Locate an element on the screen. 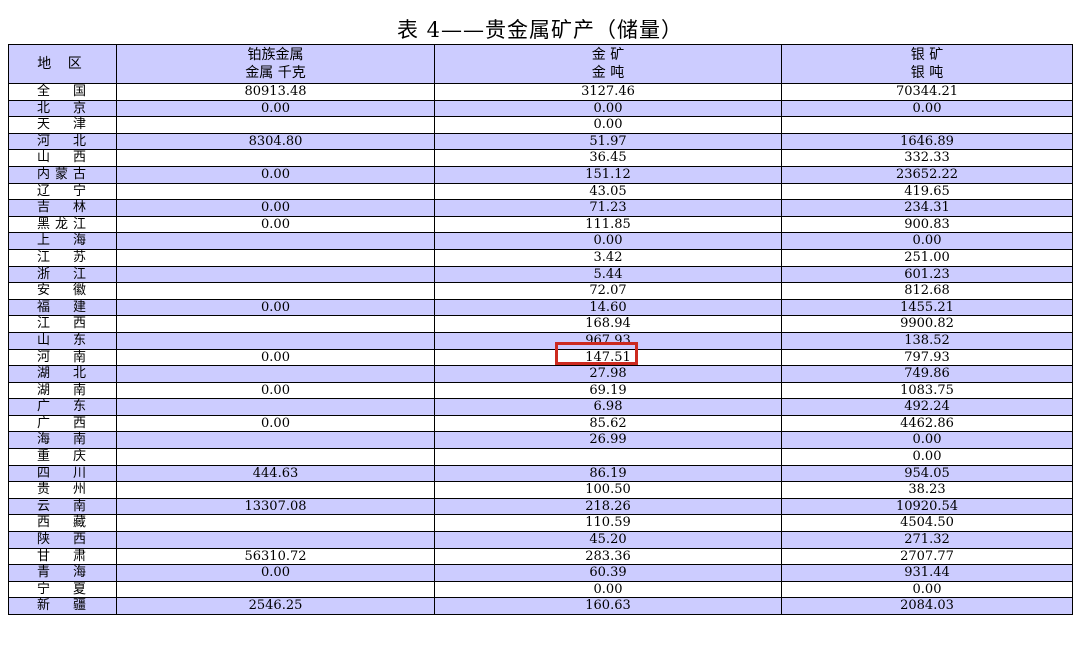  table-row: 河南 0.00 147.51 797.93 is located at coordinates (540, 357).